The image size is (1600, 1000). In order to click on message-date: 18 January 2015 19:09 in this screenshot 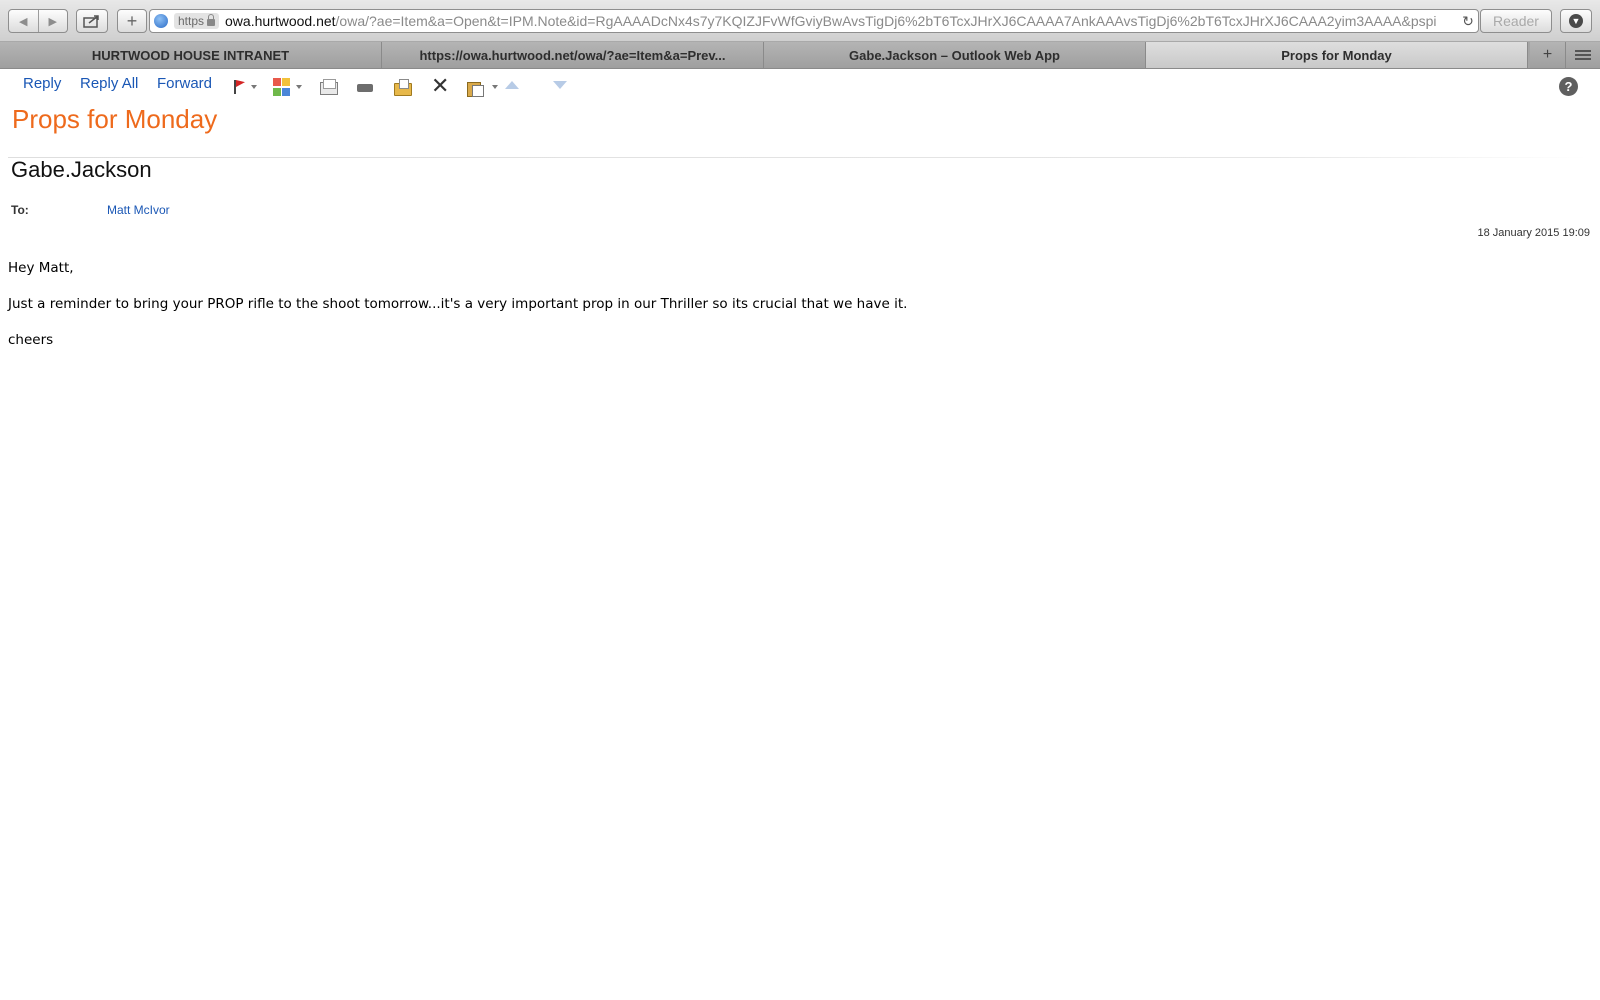, I will do `click(1533, 233)`.